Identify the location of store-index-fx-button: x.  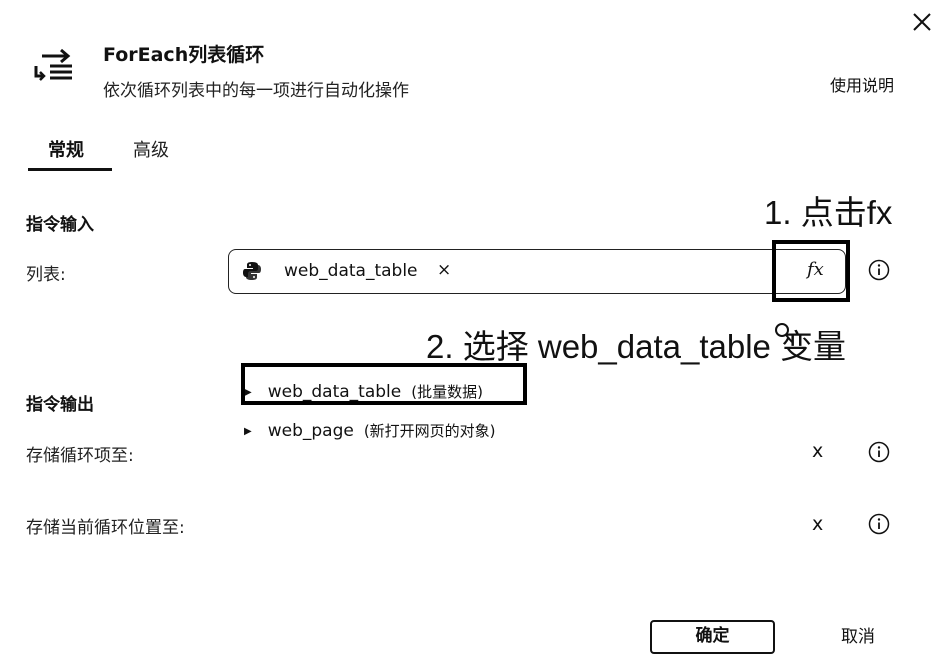
(817, 524).